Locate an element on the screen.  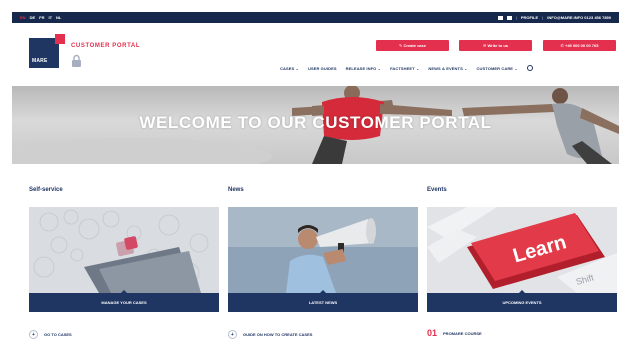
phone-label: +49 000 00 00 765 is located at coordinates (581, 45).